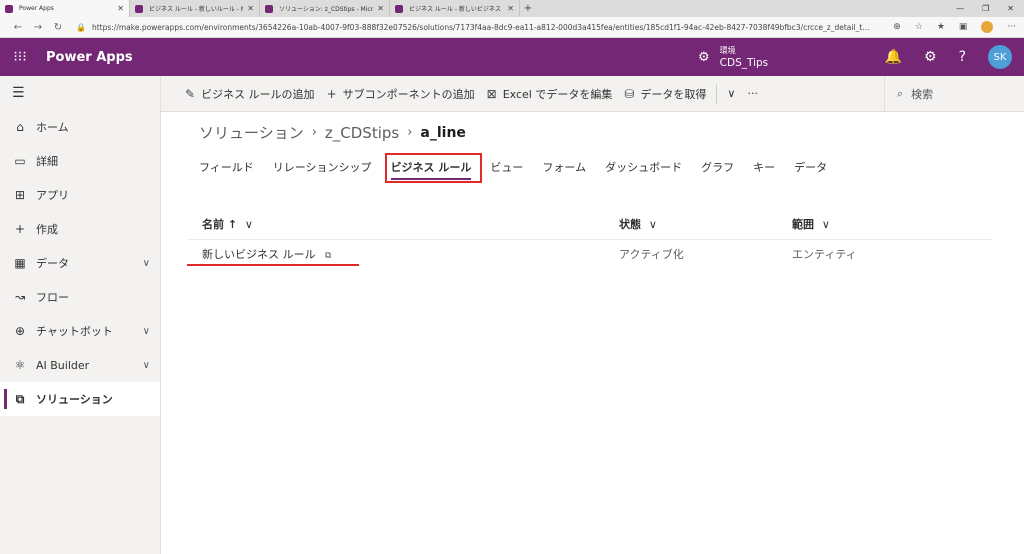 The width and height of the screenshot is (1024, 554). Describe the element at coordinates (985, 8) in the screenshot. I see `restore-icon: ❐` at that location.